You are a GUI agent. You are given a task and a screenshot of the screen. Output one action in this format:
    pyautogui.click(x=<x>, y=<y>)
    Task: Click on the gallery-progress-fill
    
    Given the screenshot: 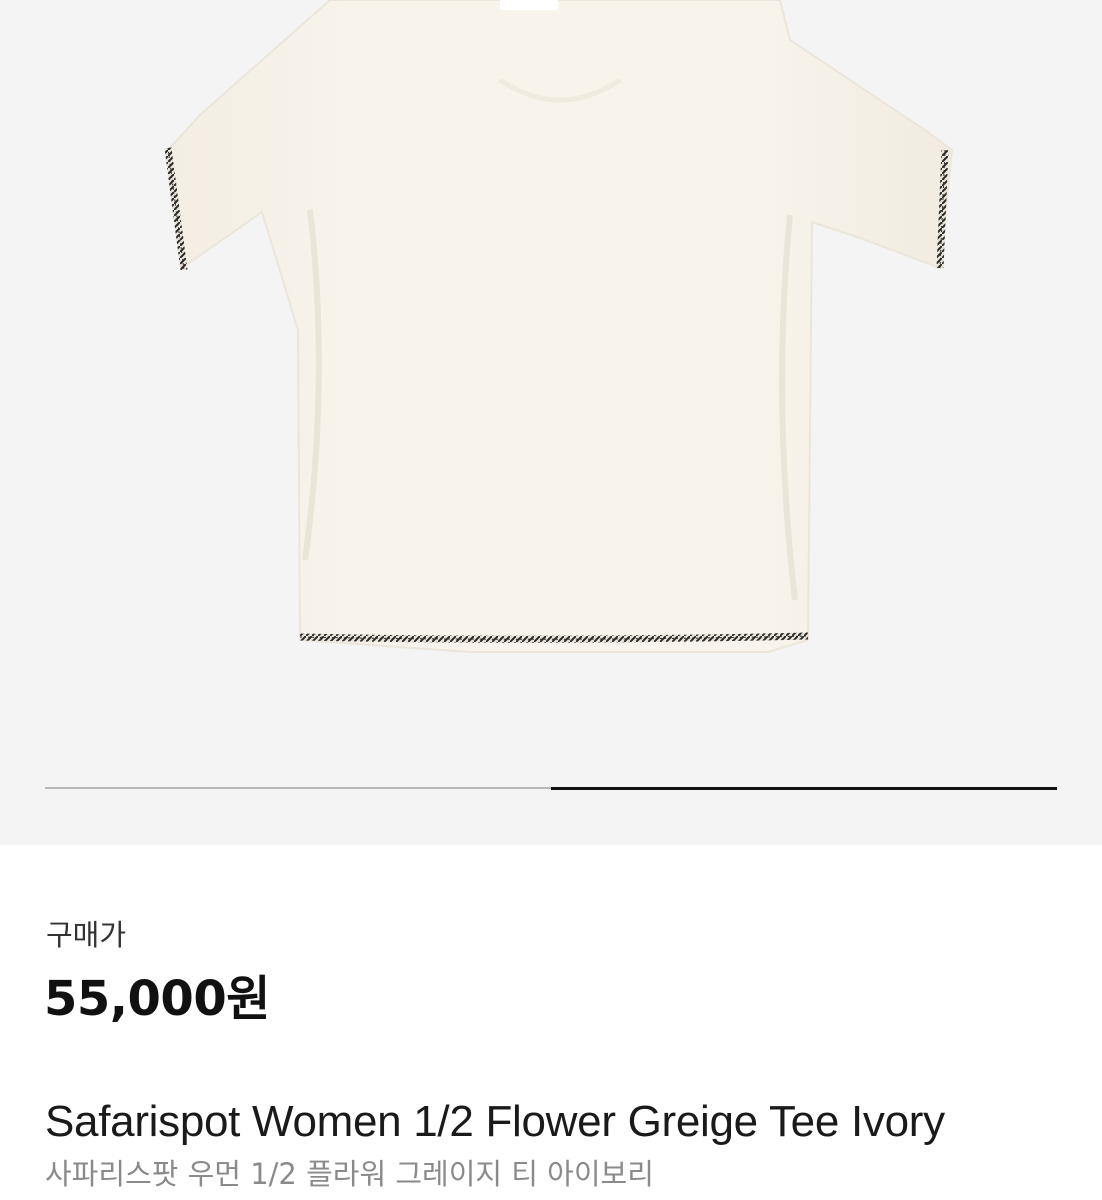 What is the action you would take?
    pyautogui.click(x=804, y=788)
    